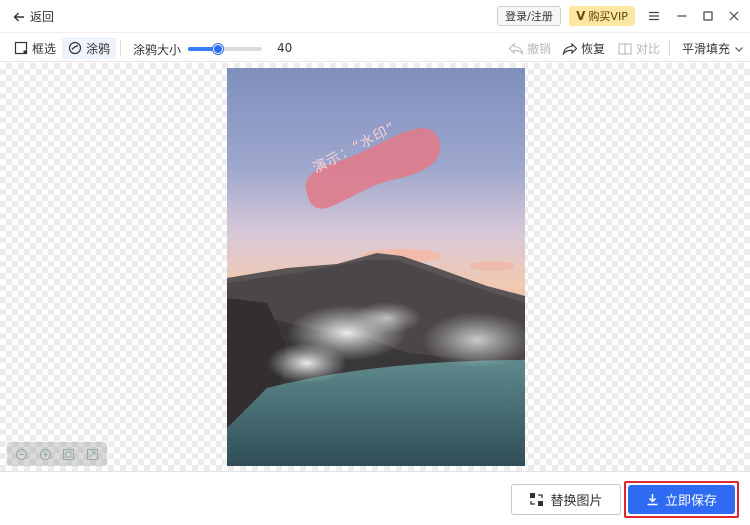  I want to click on back-label: 返回, so click(42, 17).